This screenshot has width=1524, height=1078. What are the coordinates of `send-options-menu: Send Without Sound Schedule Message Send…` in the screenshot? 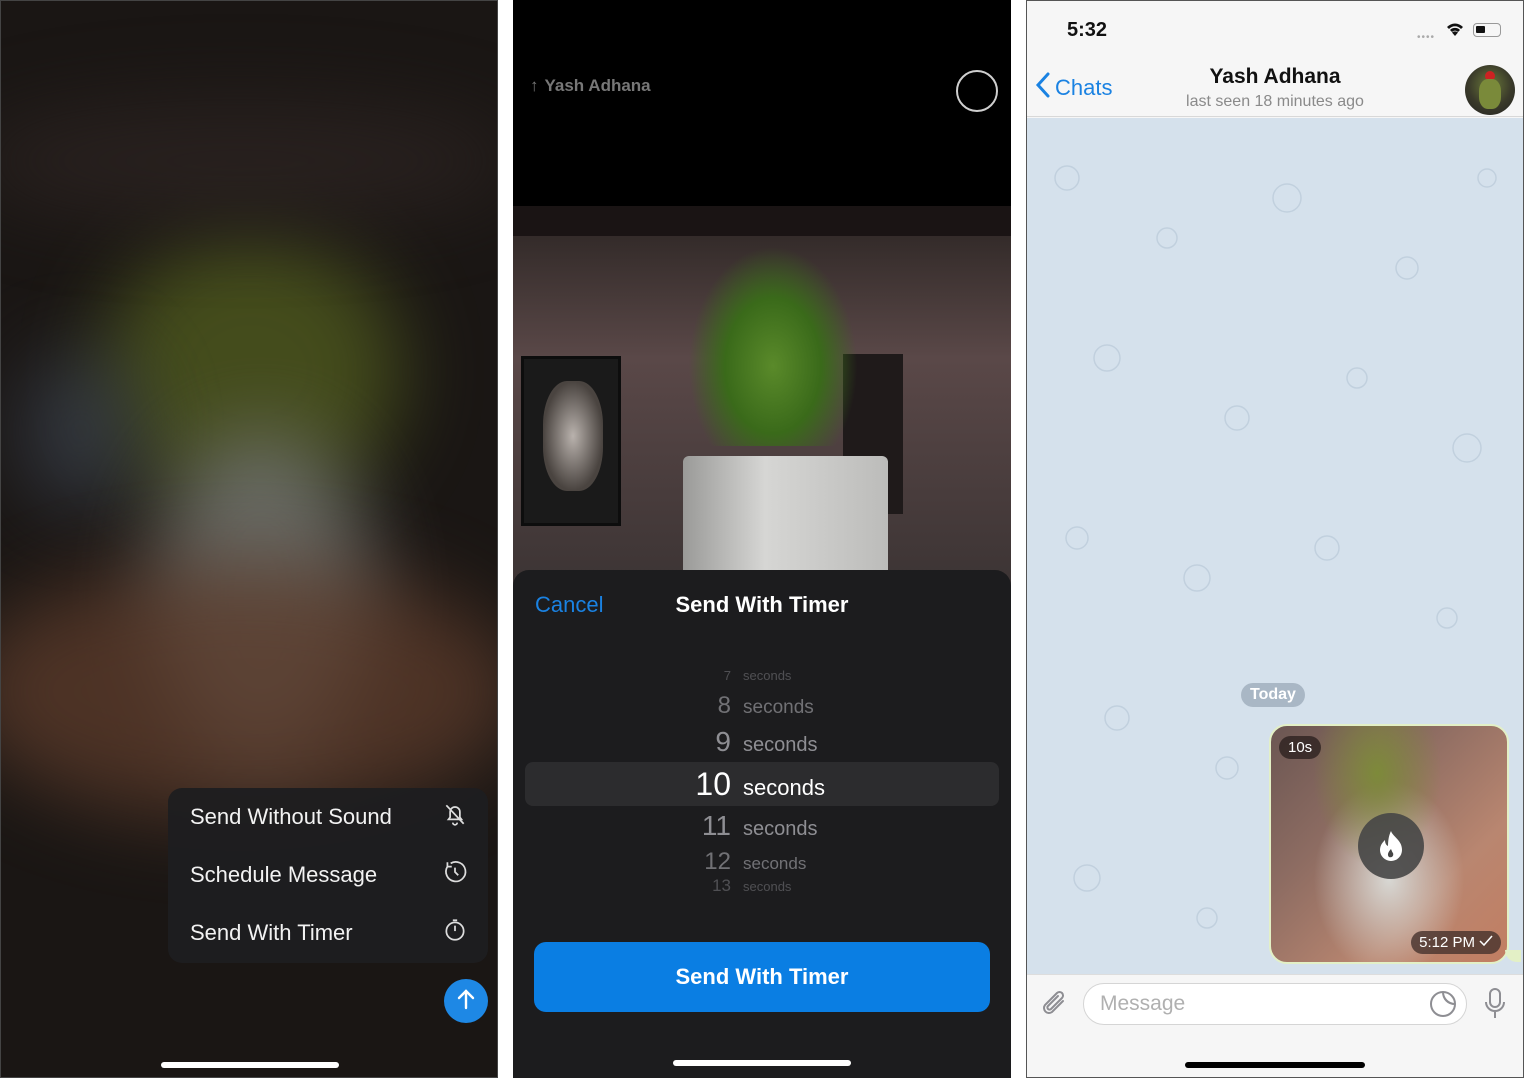 It's located at (328, 875).